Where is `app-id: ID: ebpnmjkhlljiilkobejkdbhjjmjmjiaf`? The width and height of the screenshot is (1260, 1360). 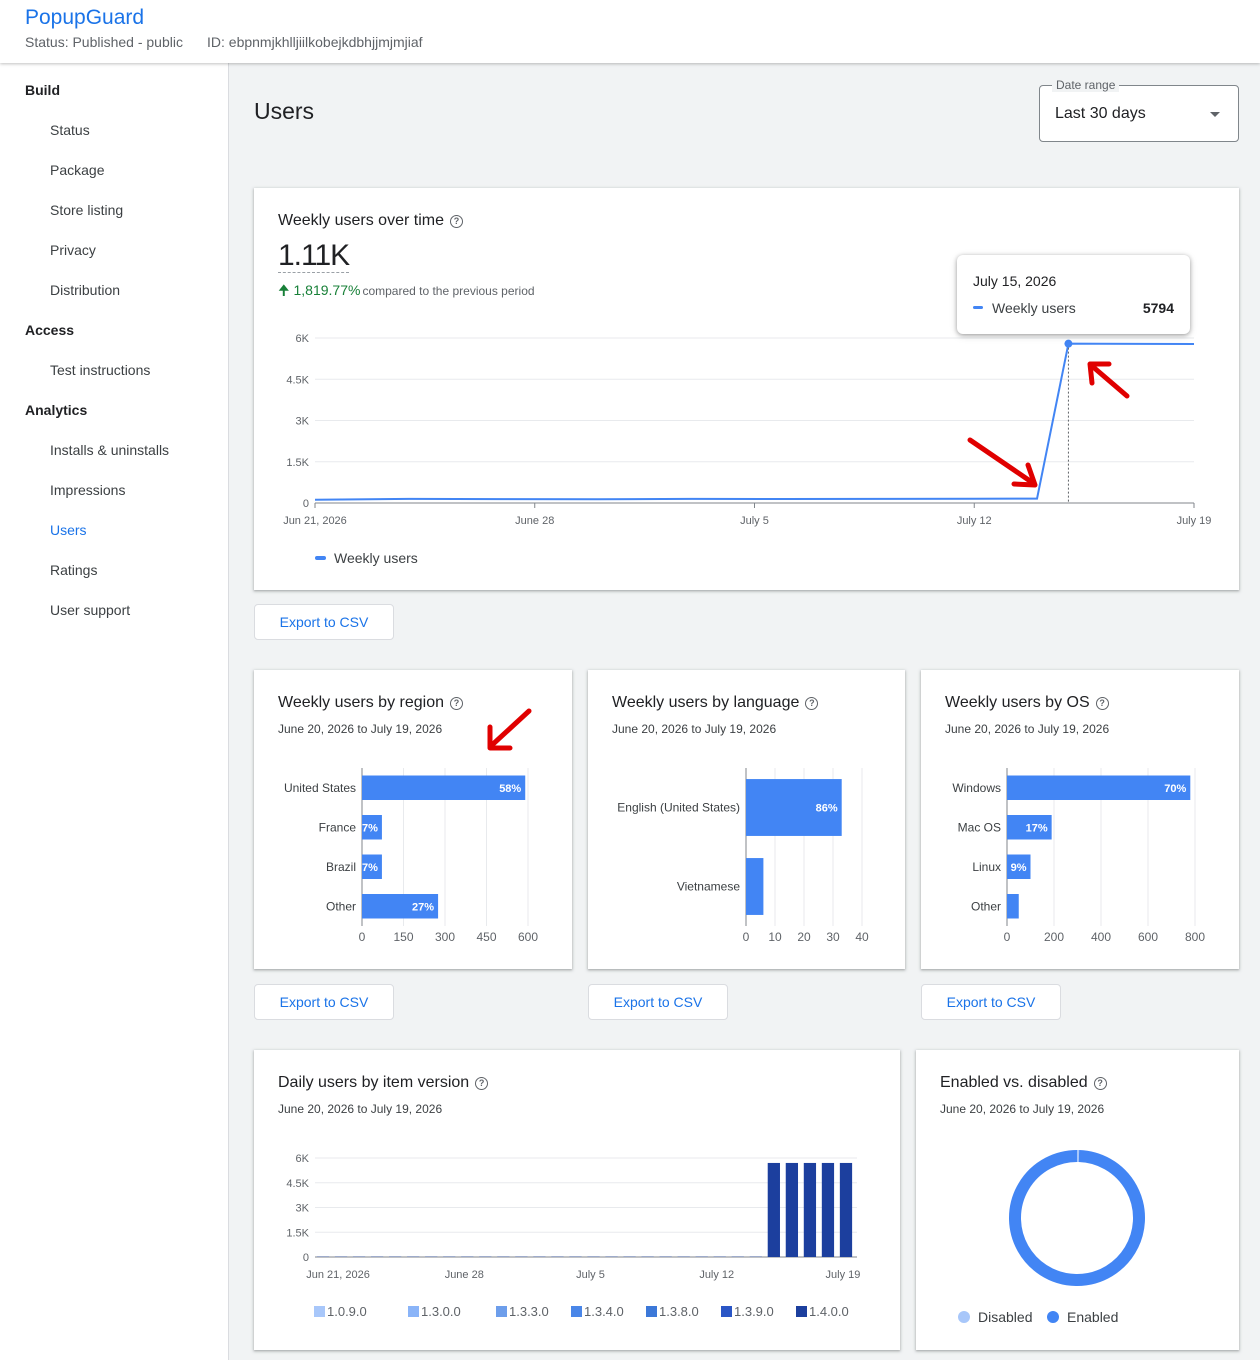 app-id: ID: ebpnmjkhlljiilkobejkdbhjjmjmjiaf is located at coordinates (315, 42).